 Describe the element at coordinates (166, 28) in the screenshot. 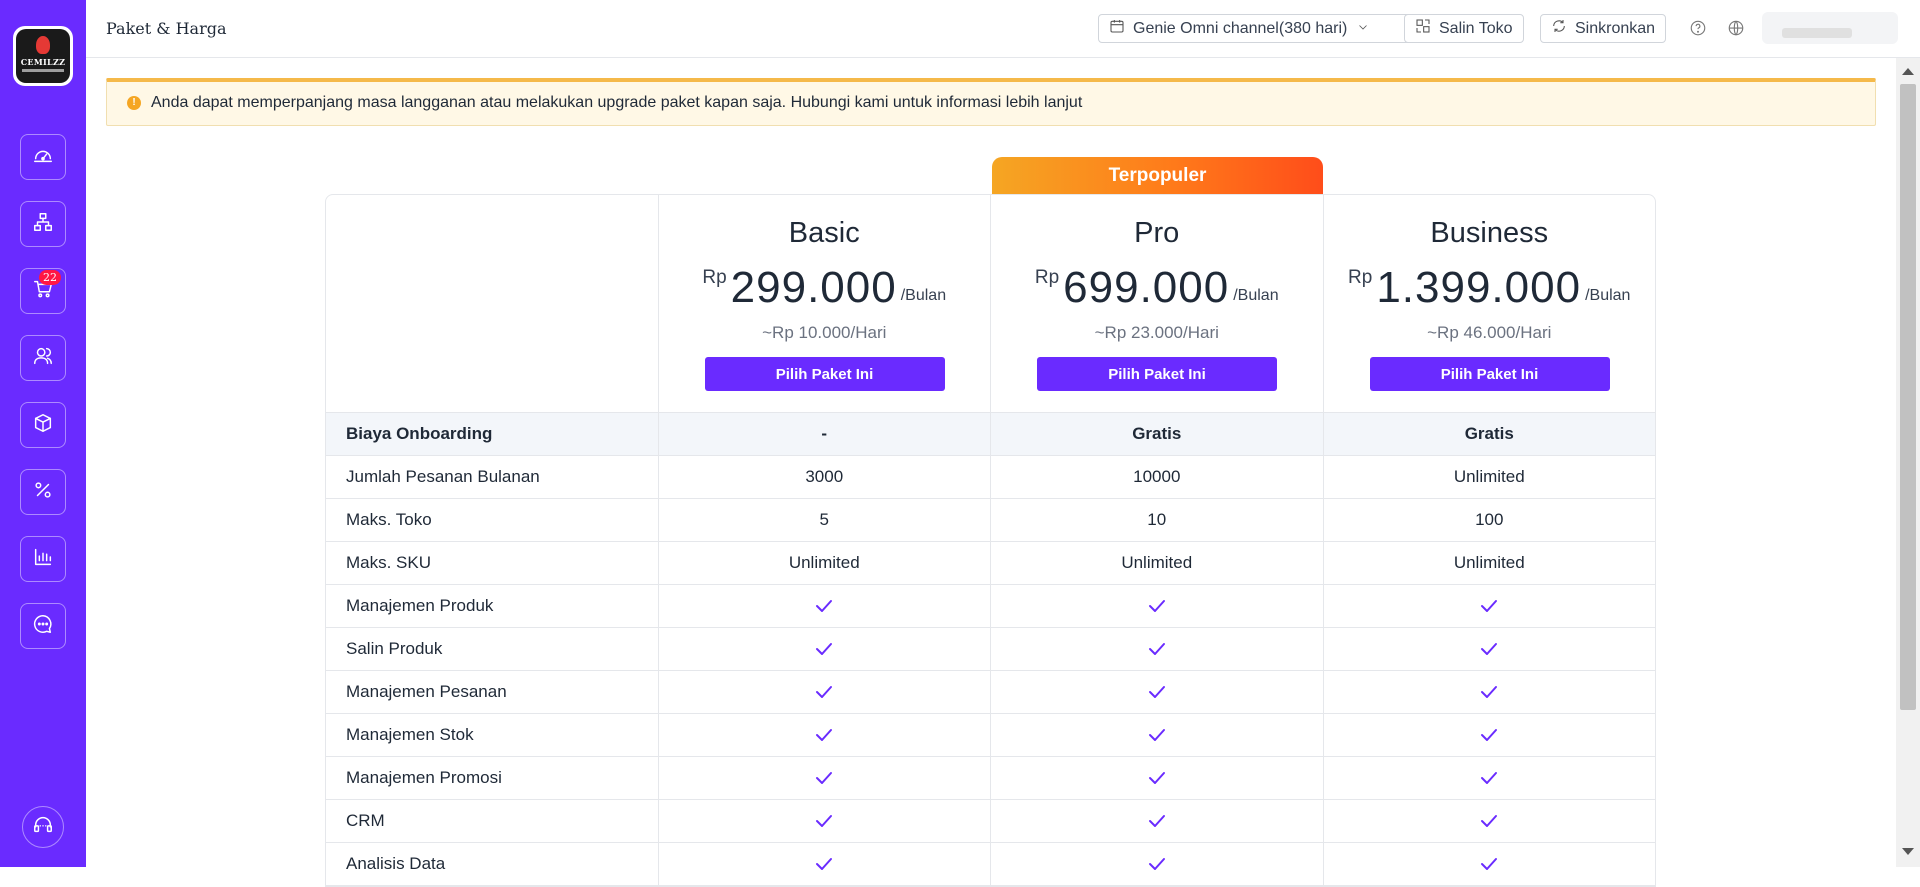

I see `page-title: Paket & Harga` at that location.